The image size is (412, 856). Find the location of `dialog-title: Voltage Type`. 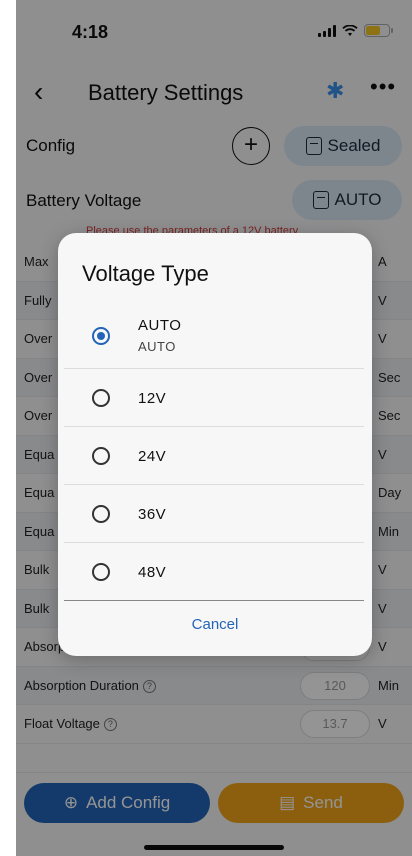

dialog-title: Voltage Type is located at coordinates (145, 273).